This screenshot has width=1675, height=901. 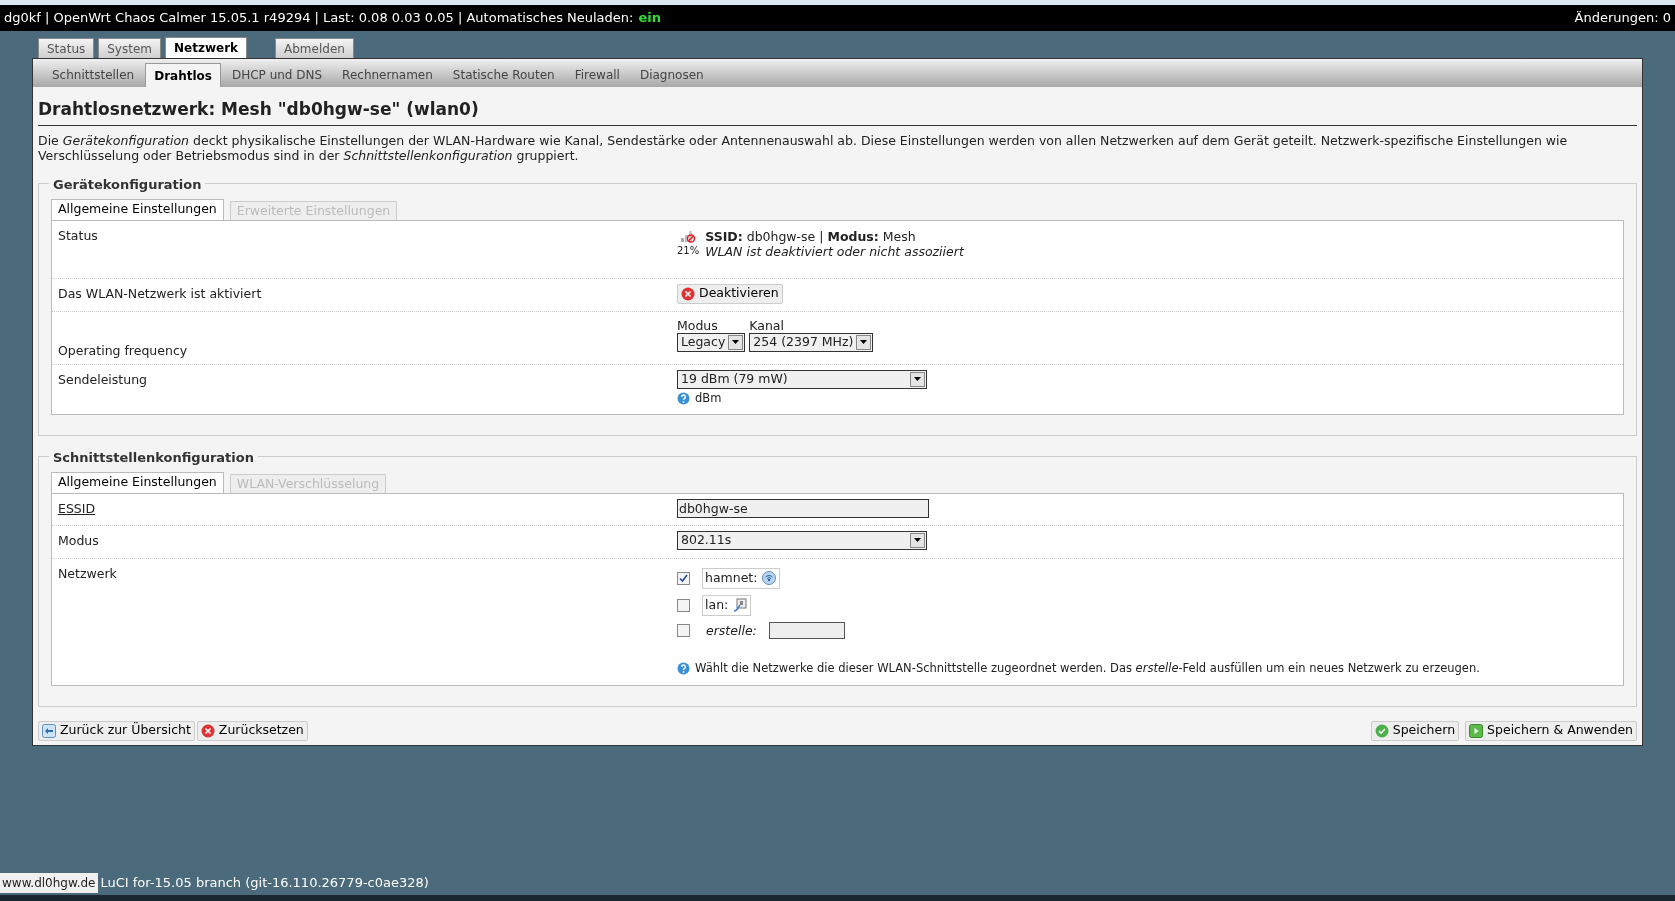 What do you see at coordinates (649, 18) in the screenshot?
I see `autoreload-status: ein` at bounding box center [649, 18].